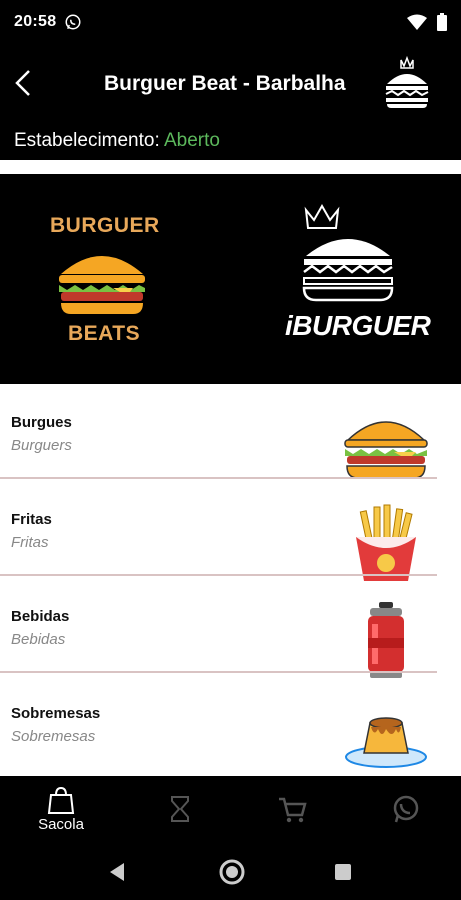 This screenshot has height=900, width=461. I want to click on page-title: Burguer Beat - Barbalha, so click(225, 83).